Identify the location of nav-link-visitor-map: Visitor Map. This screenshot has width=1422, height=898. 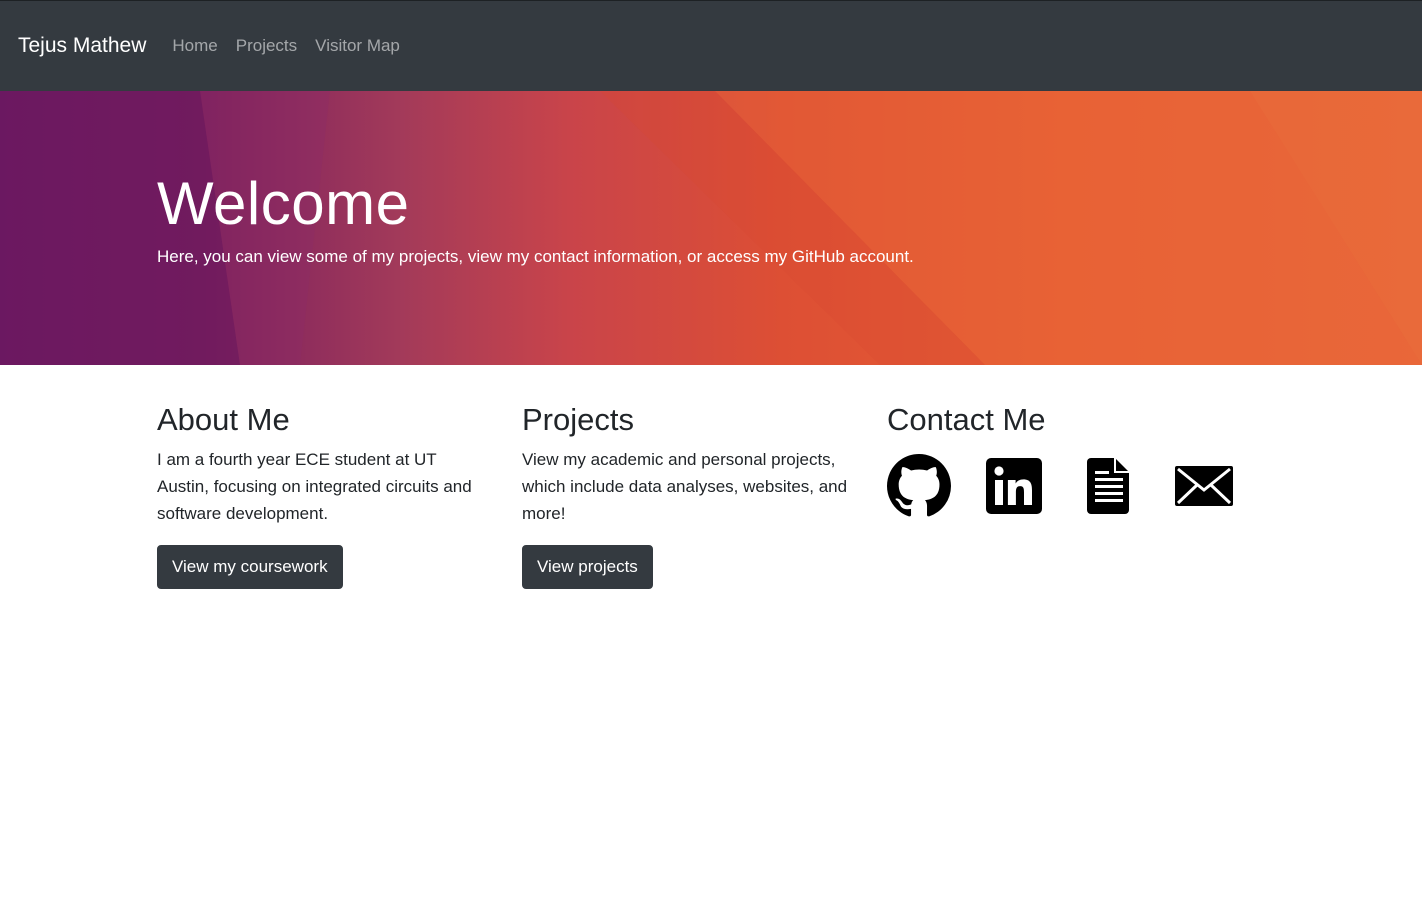
(357, 46).